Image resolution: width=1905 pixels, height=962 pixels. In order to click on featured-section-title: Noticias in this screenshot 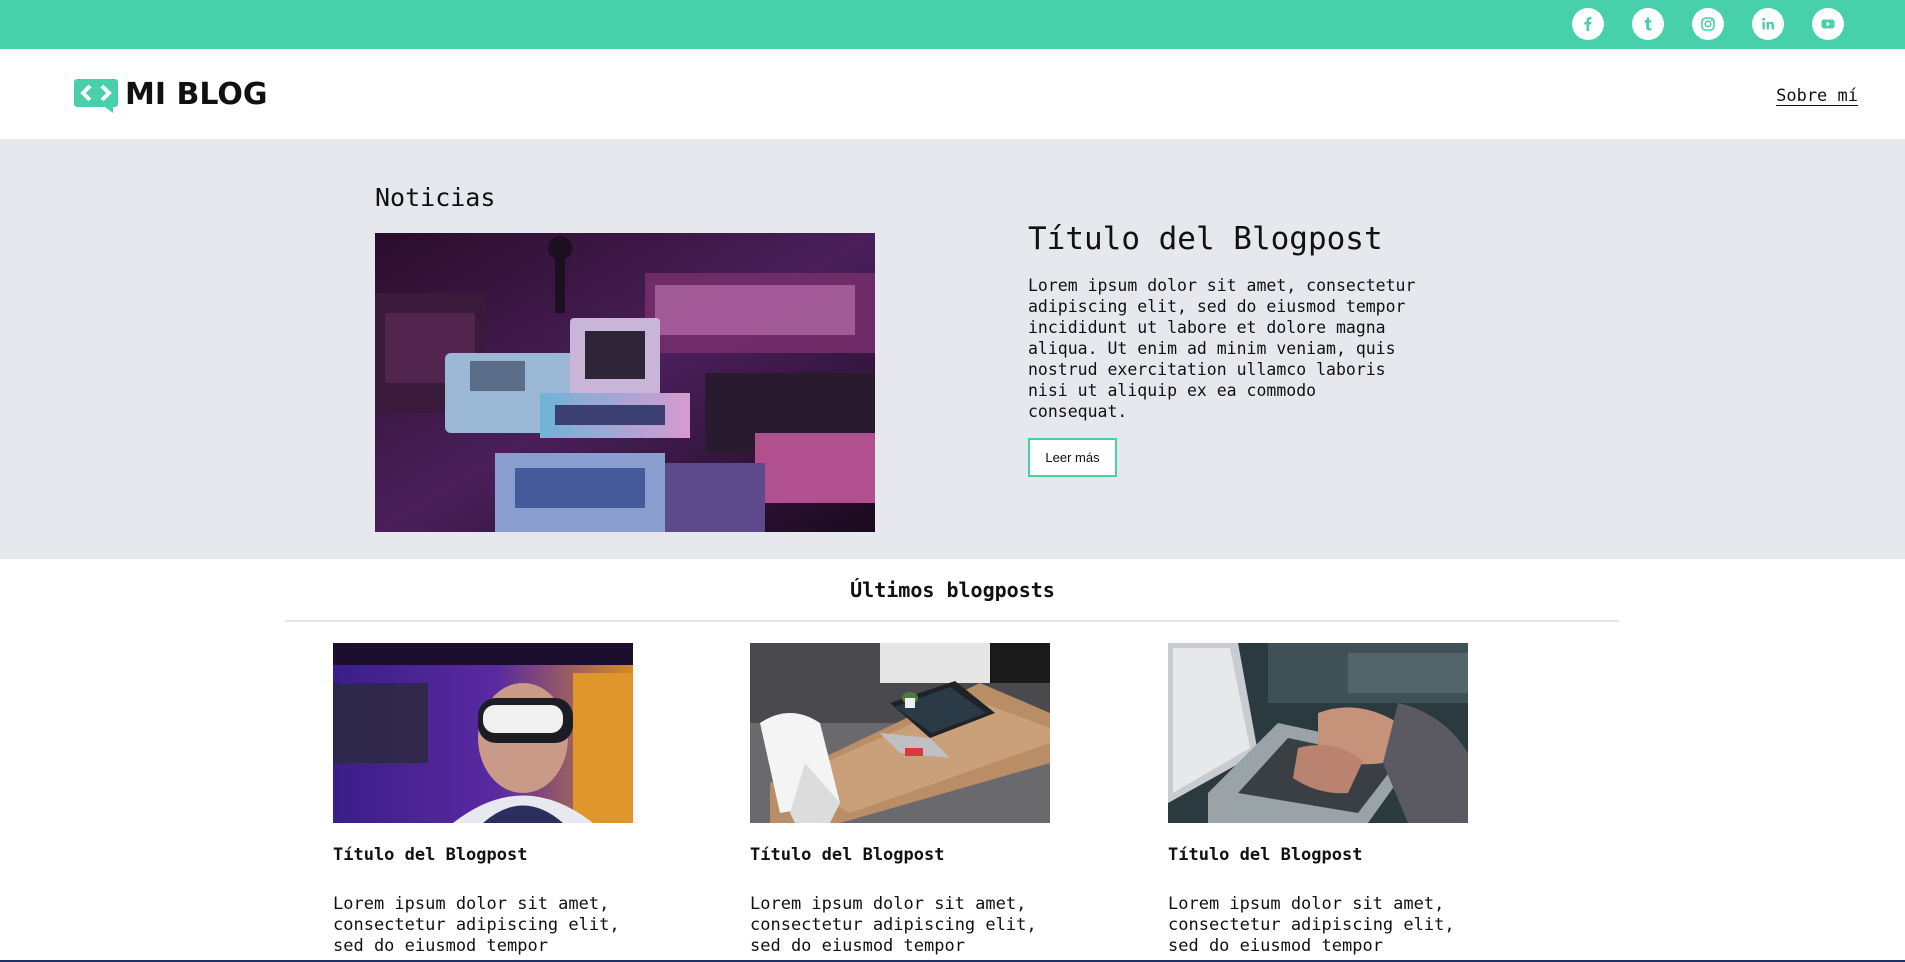, I will do `click(435, 197)`.